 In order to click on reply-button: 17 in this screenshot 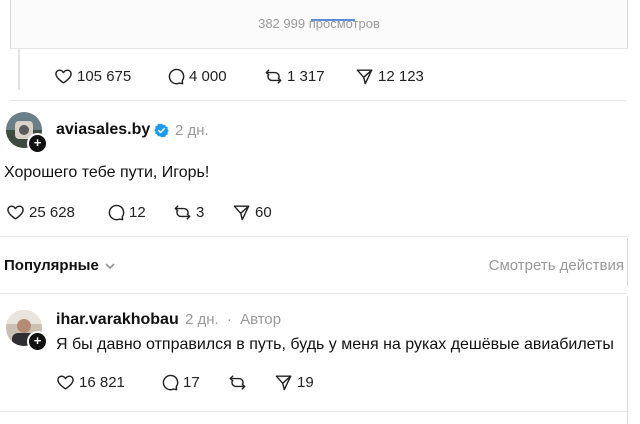, I will do `click(194, 382)`.